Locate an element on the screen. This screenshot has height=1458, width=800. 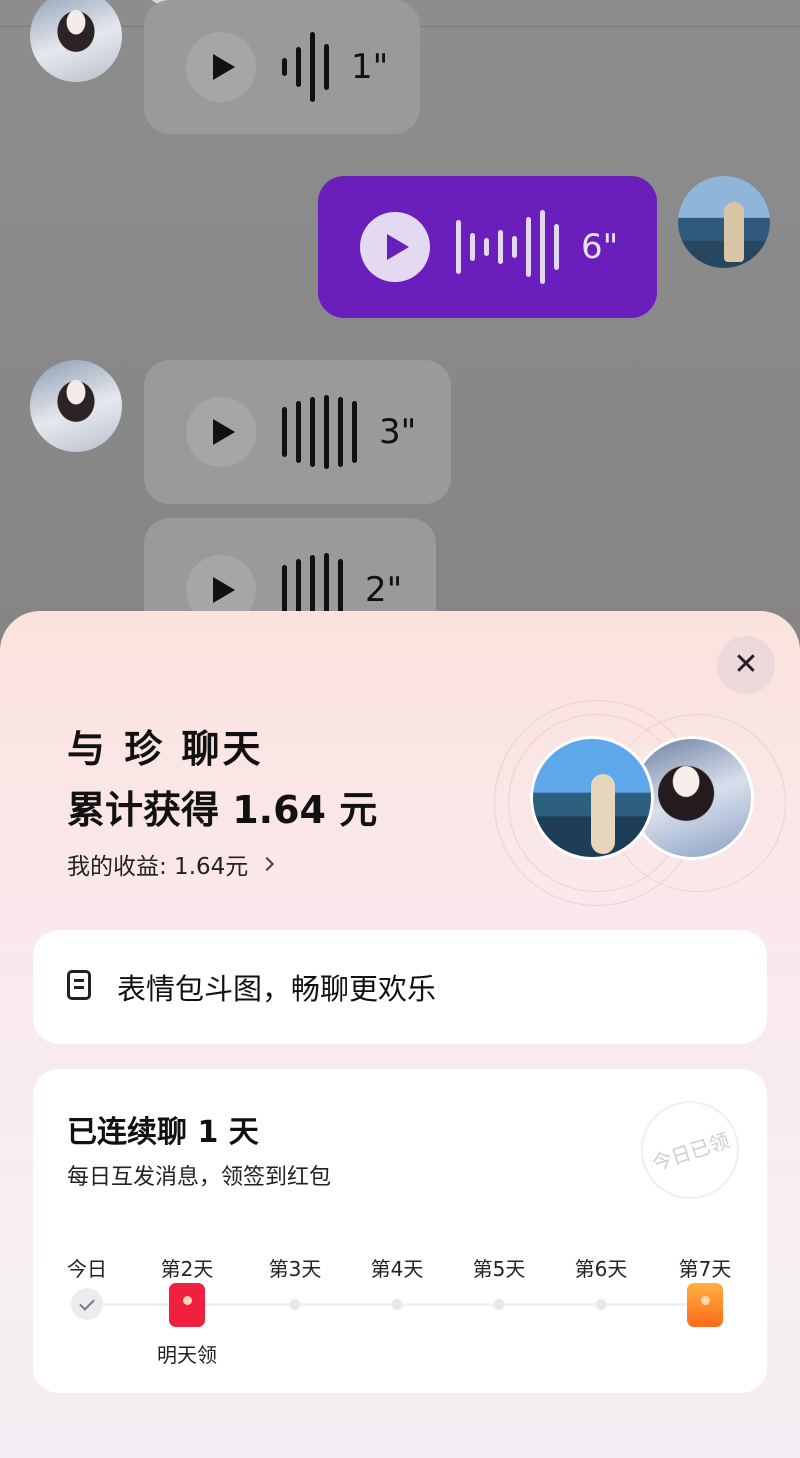
my-income-label: 我的收益: 1.64元 is located at coordinates (158, 867).